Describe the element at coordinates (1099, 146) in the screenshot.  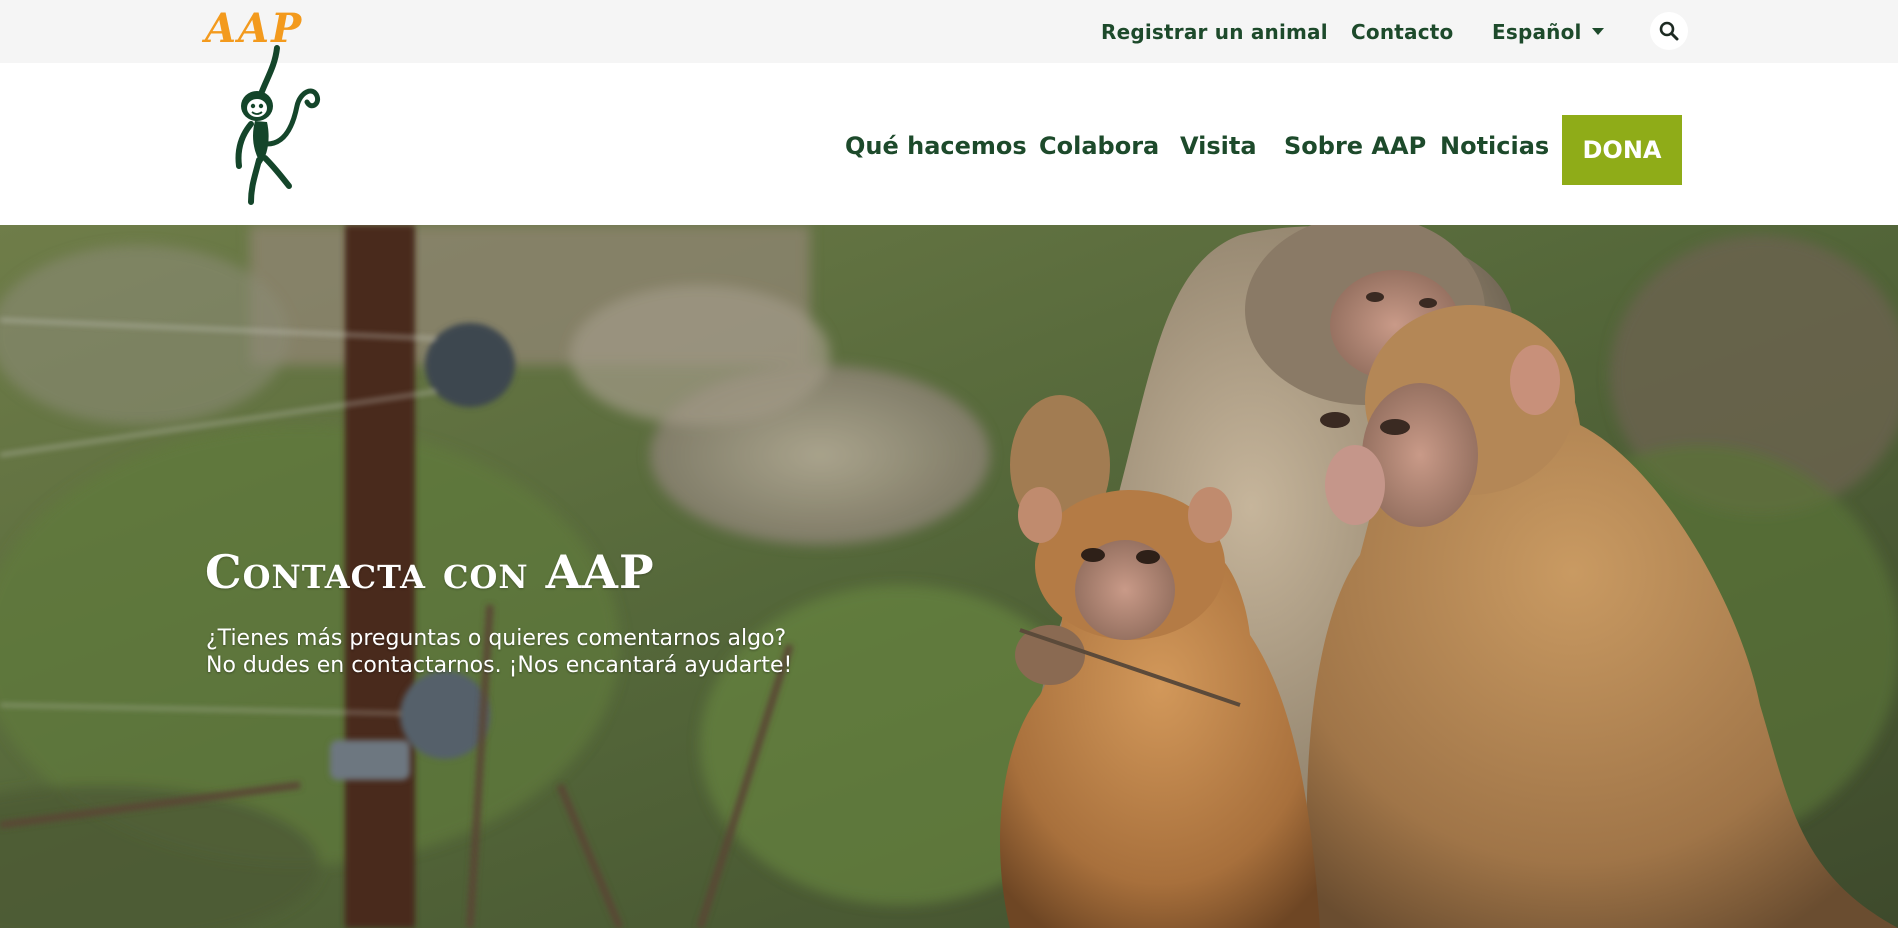
I see `nav-item-colabora: Colabora` at that location.